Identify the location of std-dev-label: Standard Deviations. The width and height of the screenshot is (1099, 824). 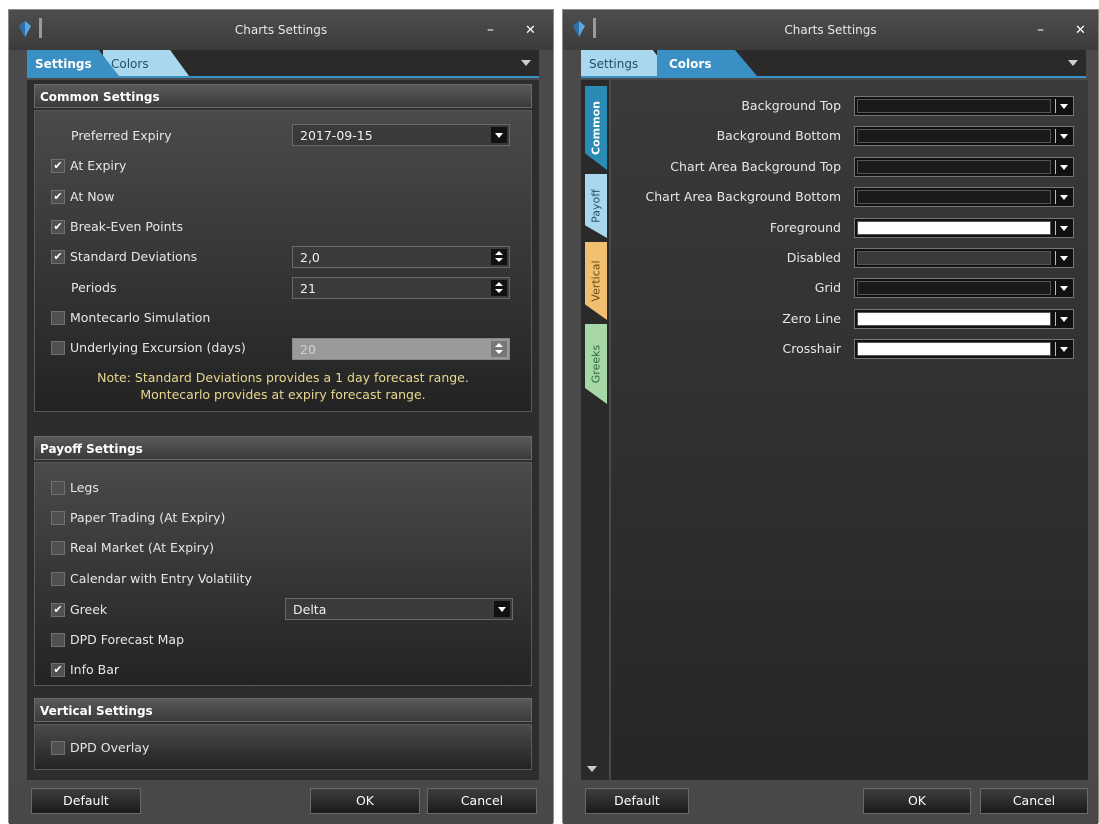
(134, 256).